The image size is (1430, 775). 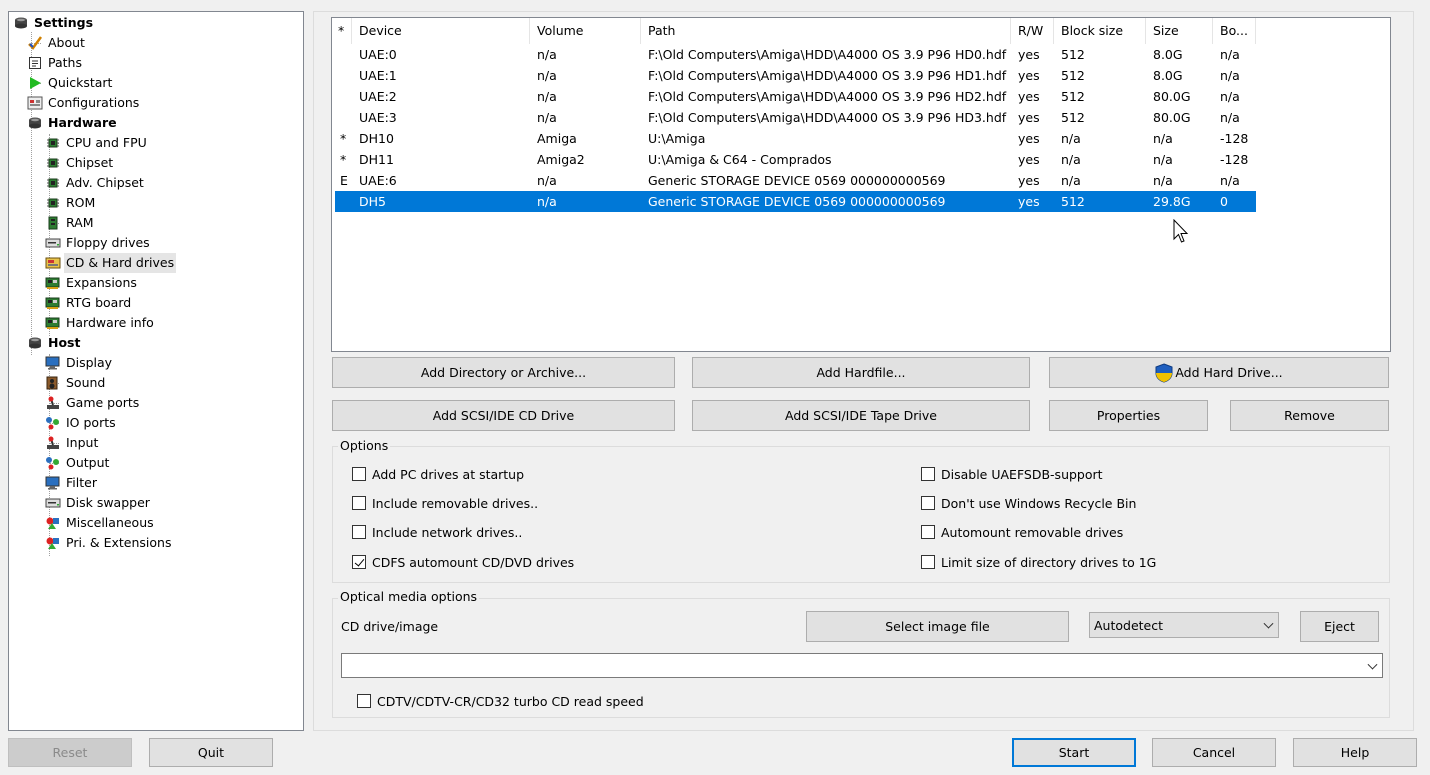 I want to click on tree-item-about: About, so click(x=57, y=43).